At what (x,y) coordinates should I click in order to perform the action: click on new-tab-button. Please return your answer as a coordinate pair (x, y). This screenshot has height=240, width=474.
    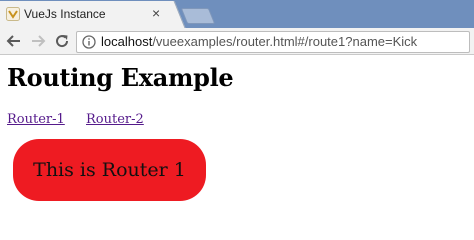
    Looking at the image, I should click on (198, 16).